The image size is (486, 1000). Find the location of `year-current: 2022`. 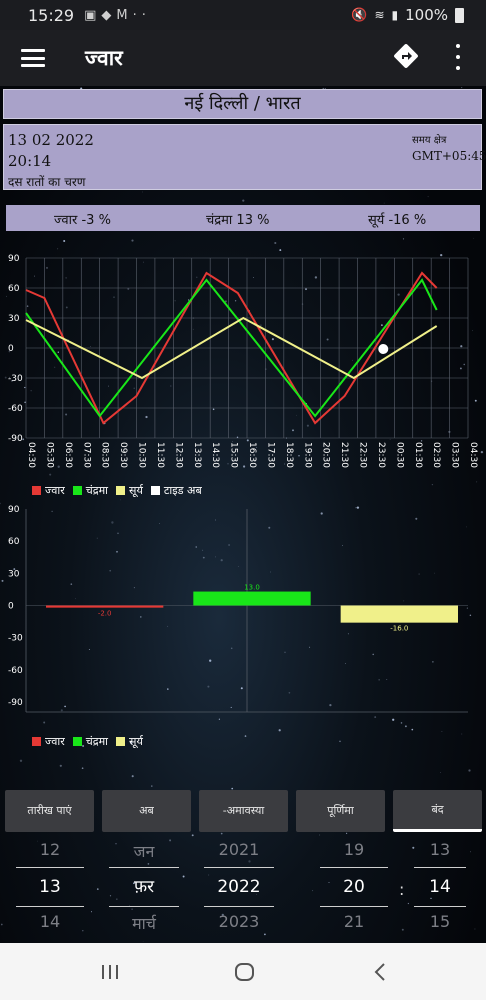

year-current: 2022 is located at coordinates (239, 887).